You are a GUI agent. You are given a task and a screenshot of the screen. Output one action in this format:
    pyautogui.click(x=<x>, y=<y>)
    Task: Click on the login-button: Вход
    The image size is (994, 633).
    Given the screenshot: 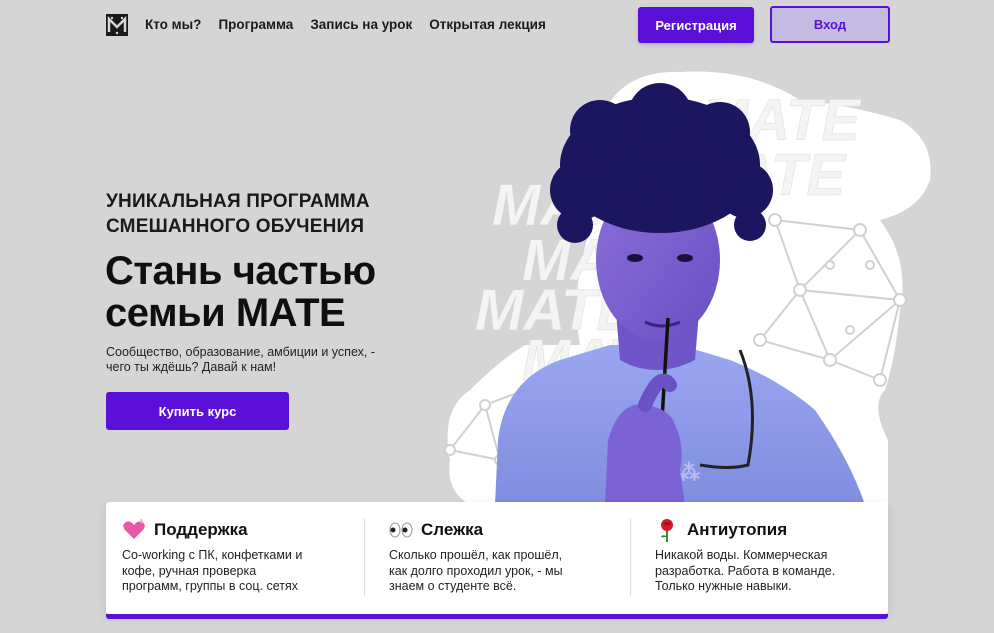 What is the action you would take?
    pyautogui.click(x=830, y=24)
    